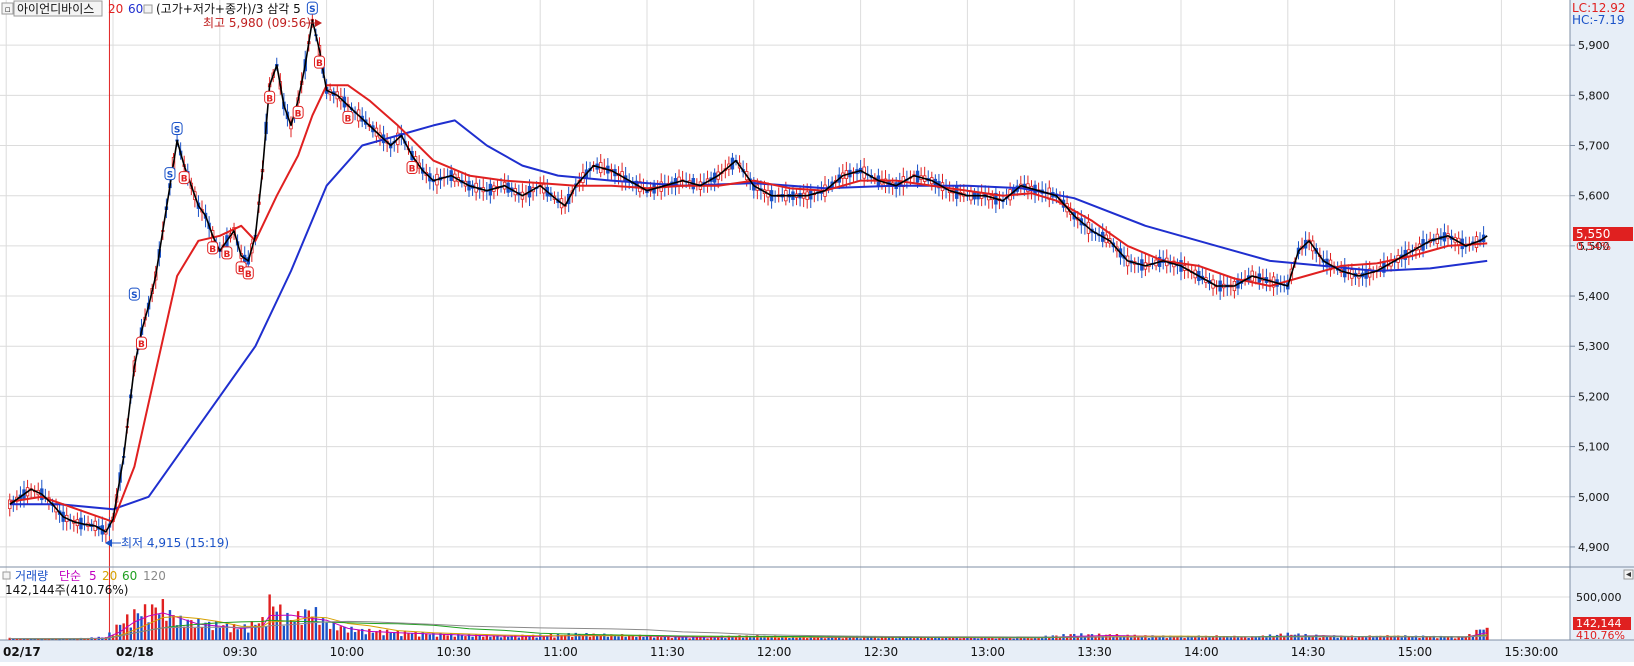  I want to click on ma60-label: 60, so click(135, 9).